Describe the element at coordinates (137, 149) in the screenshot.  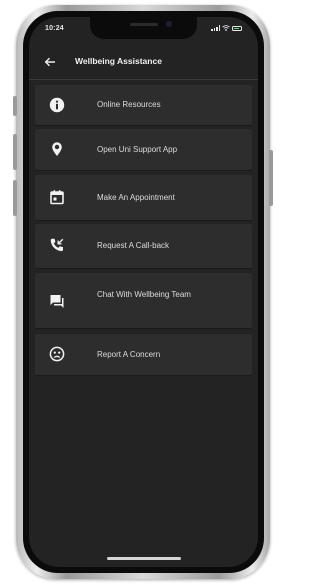
I see `menu-item-label: Open Uni Support App` at that location.